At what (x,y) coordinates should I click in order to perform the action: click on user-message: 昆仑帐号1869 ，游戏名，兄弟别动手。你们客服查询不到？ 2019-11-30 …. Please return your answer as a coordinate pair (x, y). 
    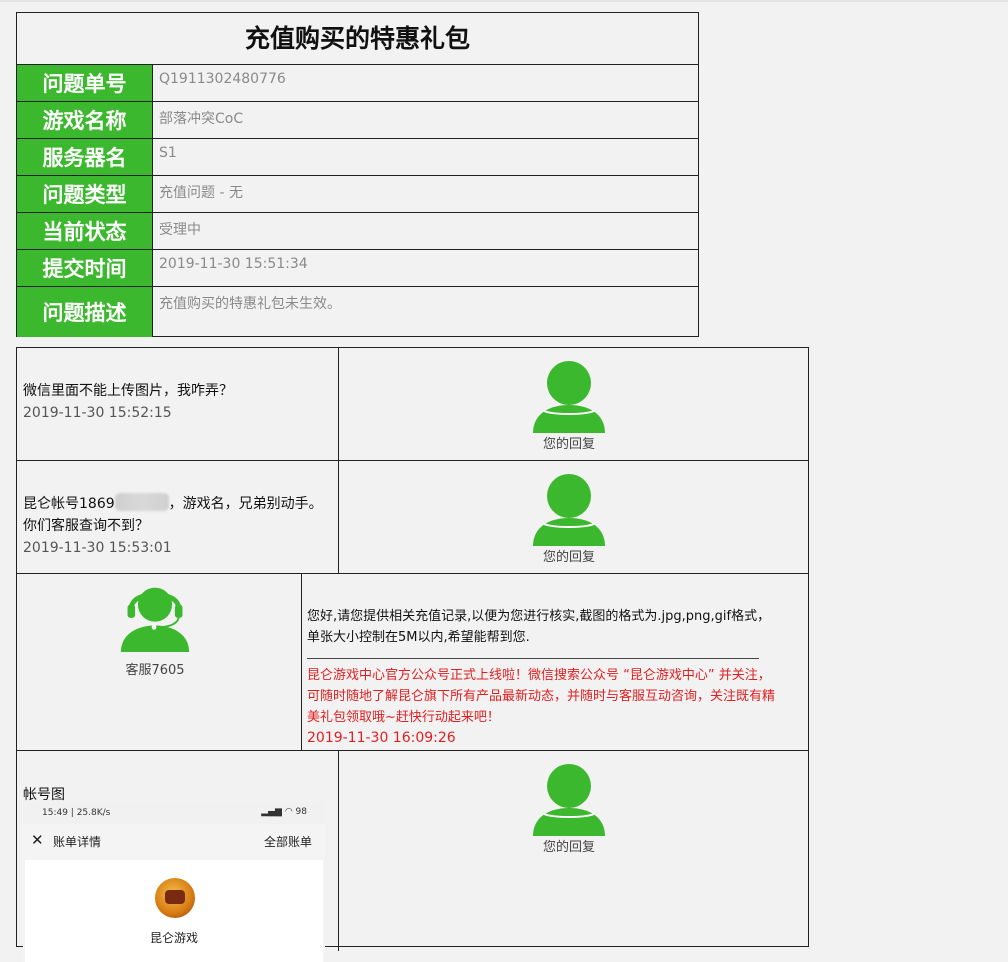
    Looking at the image, I should click on (175, 526).